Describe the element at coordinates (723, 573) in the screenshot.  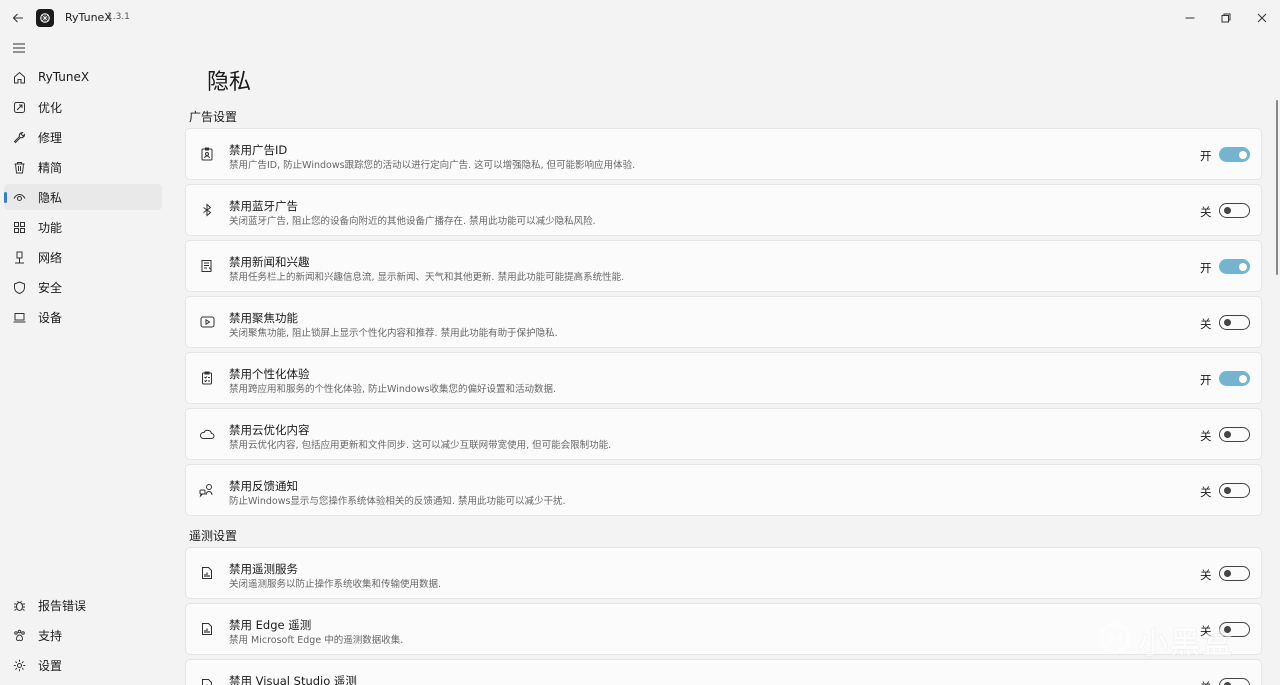
I see `setting-card-disable-telemetry: 禁用遥测服务 关闭遥测服务以防止操作系统收集和传输使用数据. 关` at that location.